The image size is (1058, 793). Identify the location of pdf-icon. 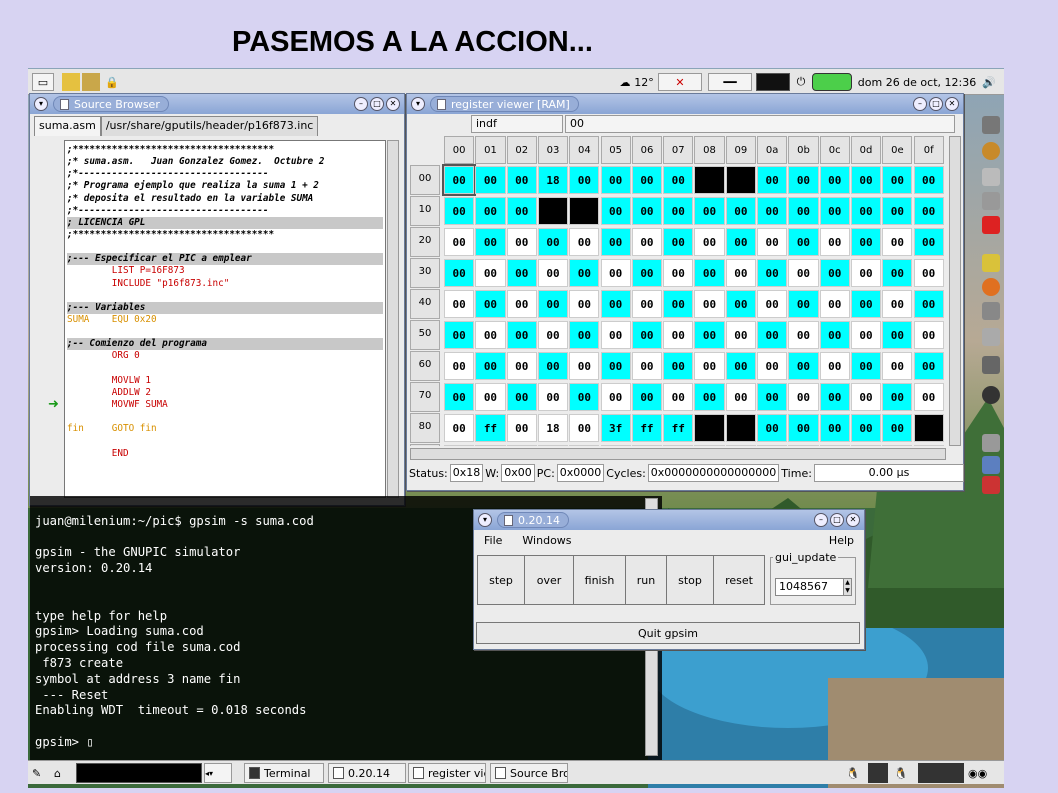
(991, 485).